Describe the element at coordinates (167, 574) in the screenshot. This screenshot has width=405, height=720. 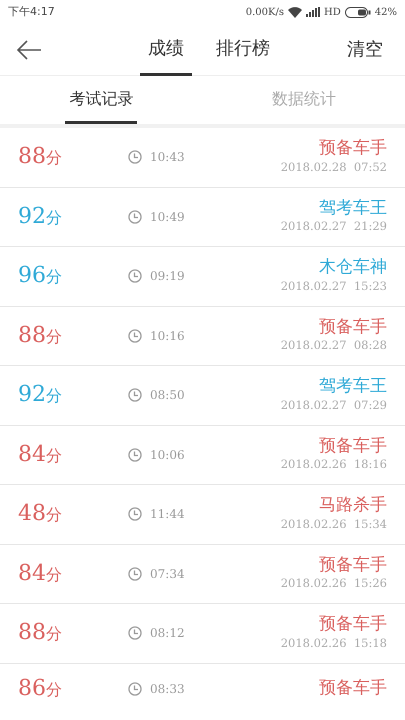
I see `duration-text: 07:34` at that location.